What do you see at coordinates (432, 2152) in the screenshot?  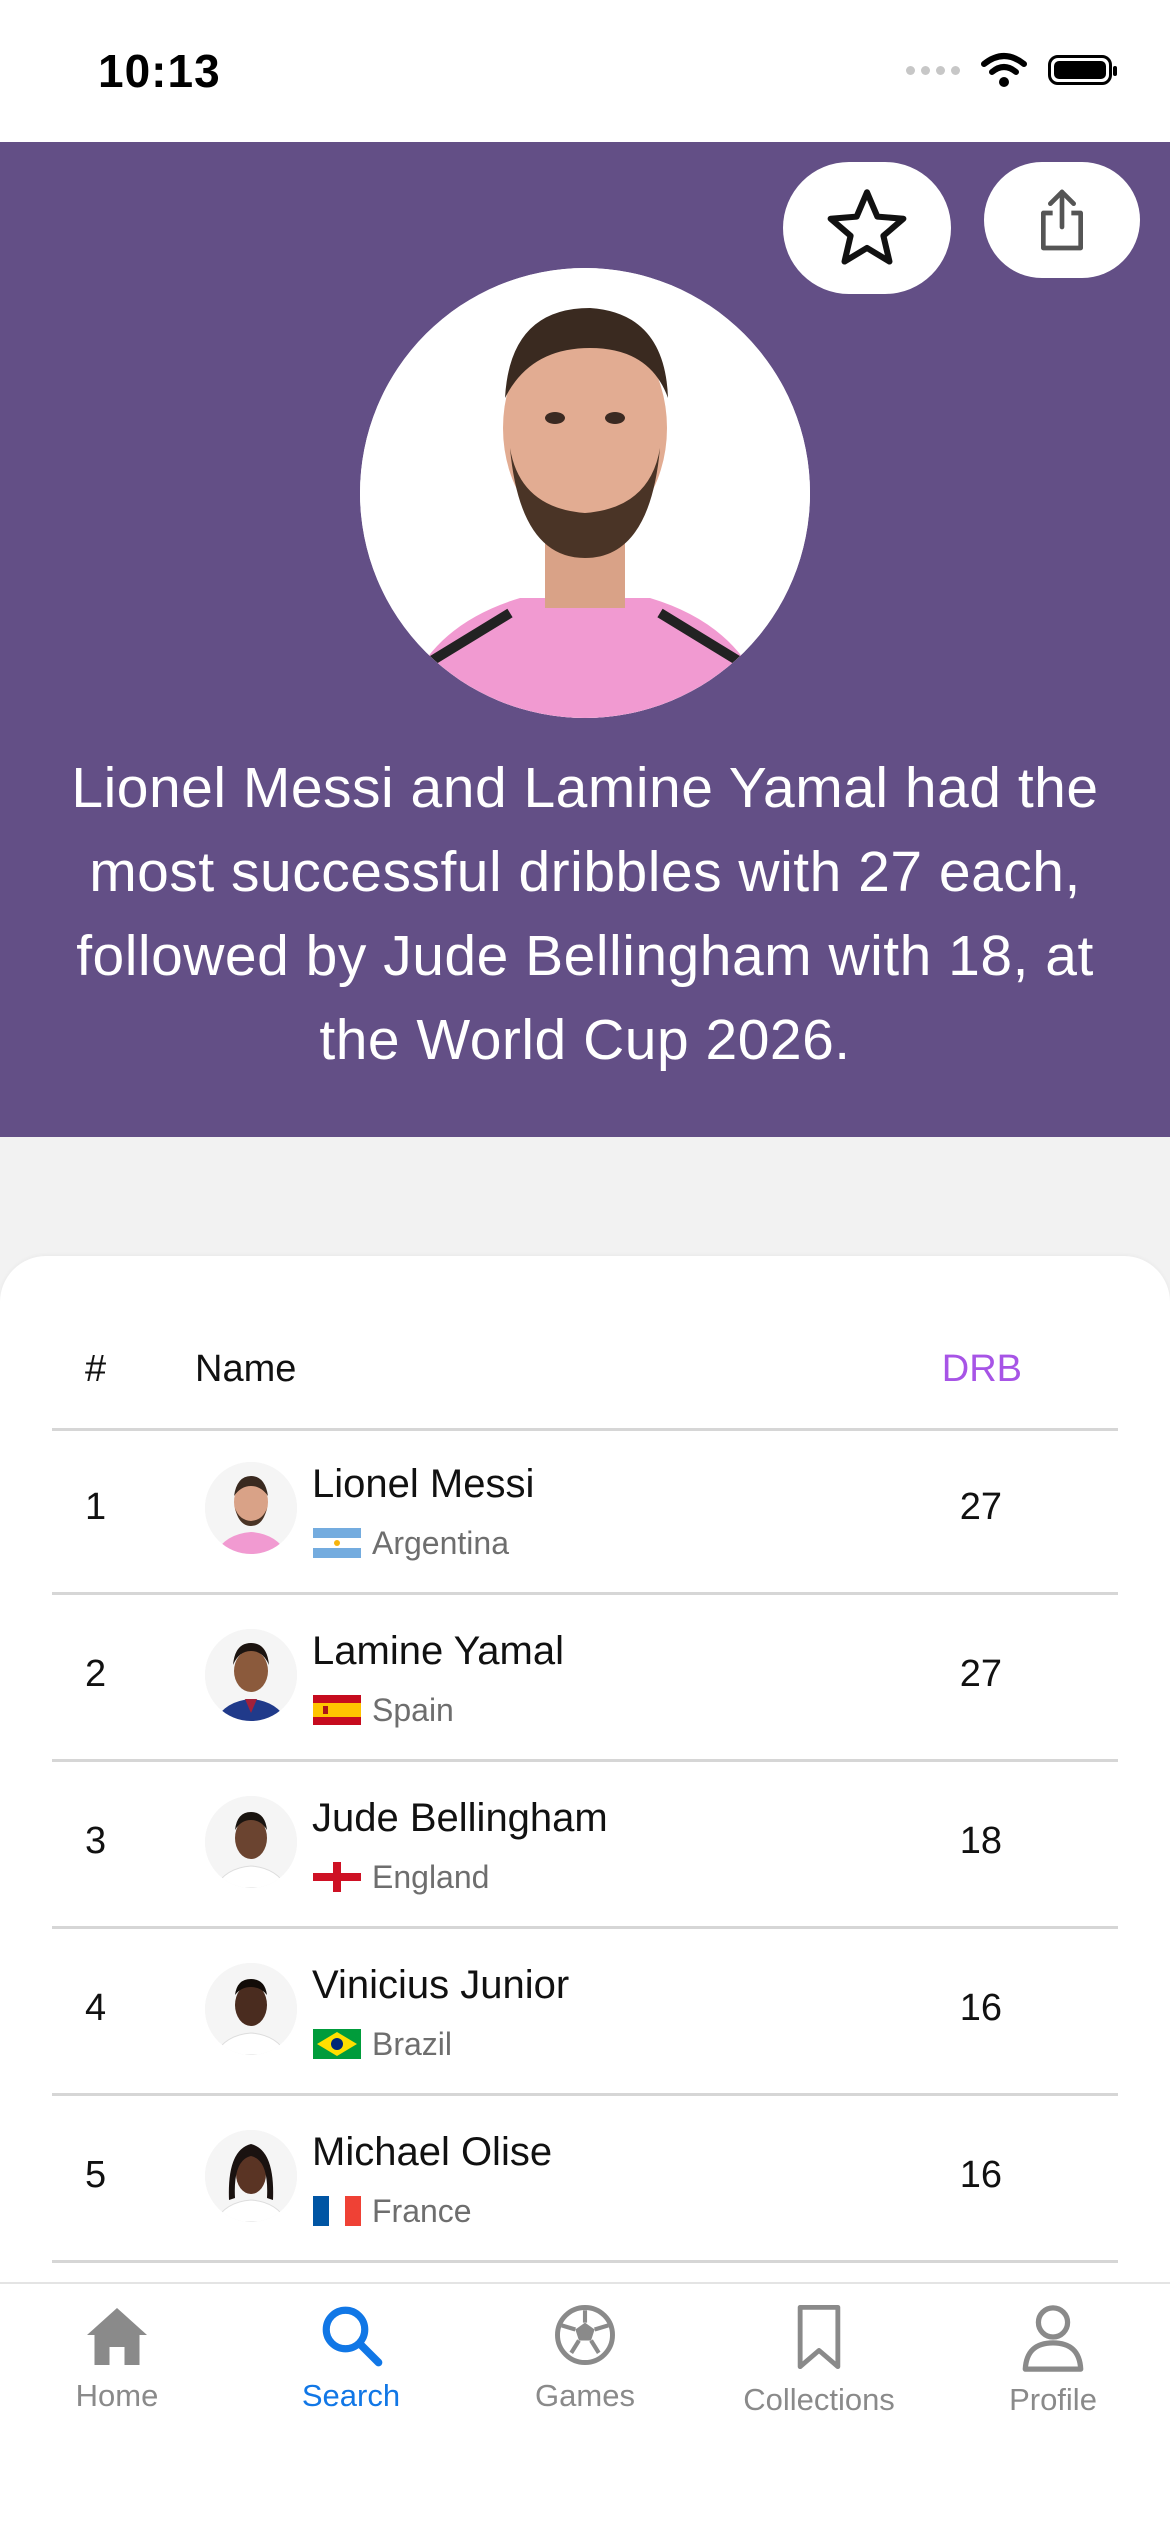 I see `player-name: Michael Olise` at bounding box center [432, 2152].